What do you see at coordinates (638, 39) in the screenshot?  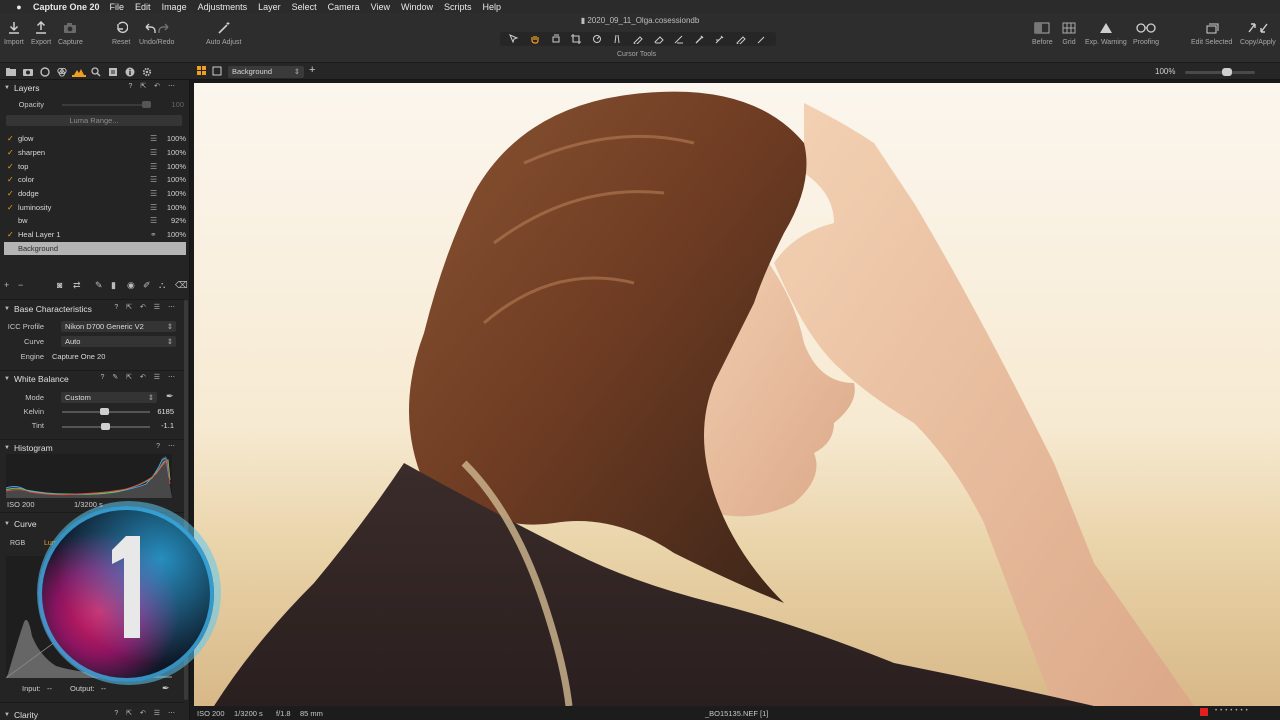 I see `brush-icon` at bounding box center [638, 39].